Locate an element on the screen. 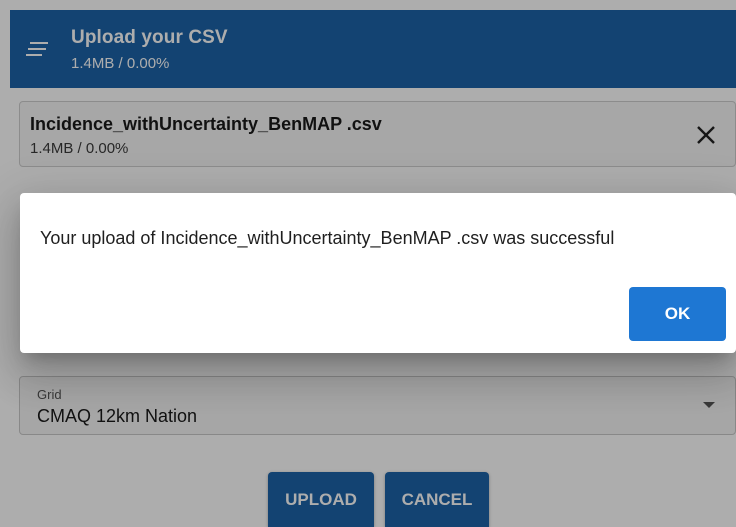 The image size is (736, 527). ok-button: OK is located at coordinates (677, 314).